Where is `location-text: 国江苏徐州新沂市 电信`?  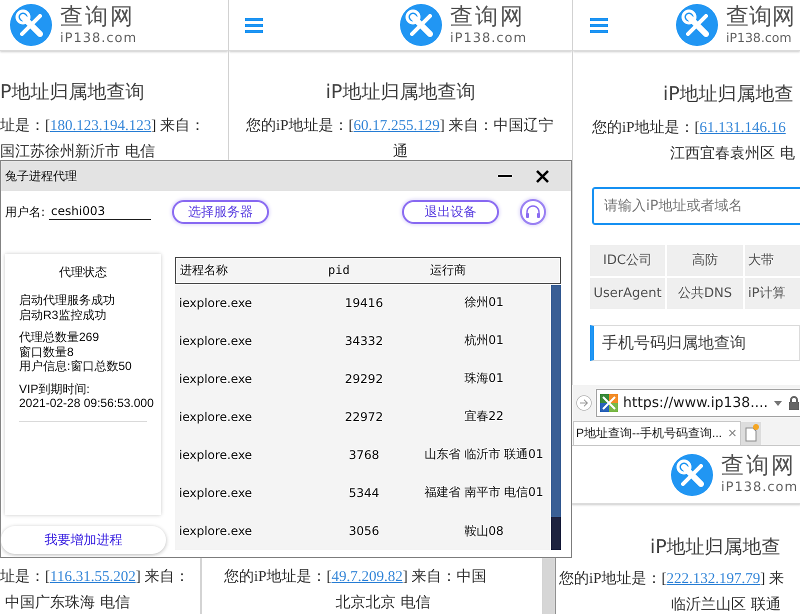 location-text: 国江苏徐州新沂市 电信 is located at coordinates (77, 150).